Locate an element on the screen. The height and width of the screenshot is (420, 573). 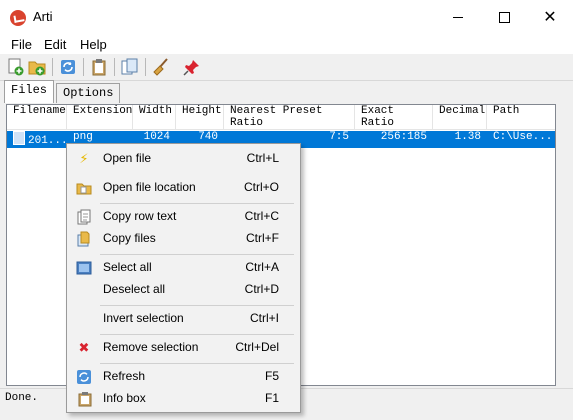
window-title: Arti is located at coordinates (43, 16).